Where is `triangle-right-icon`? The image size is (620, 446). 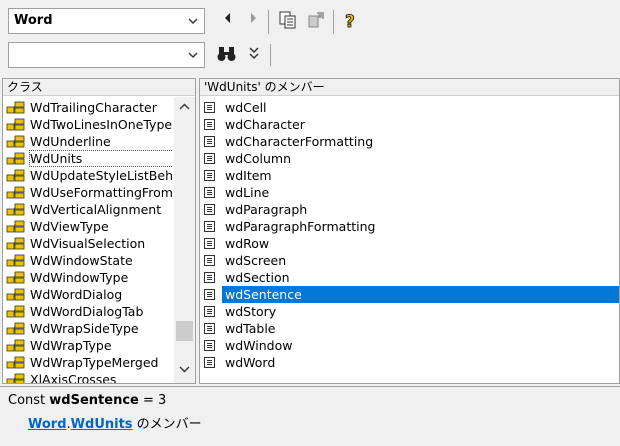 triangle-right-icon is located at coordinates (253, 18).